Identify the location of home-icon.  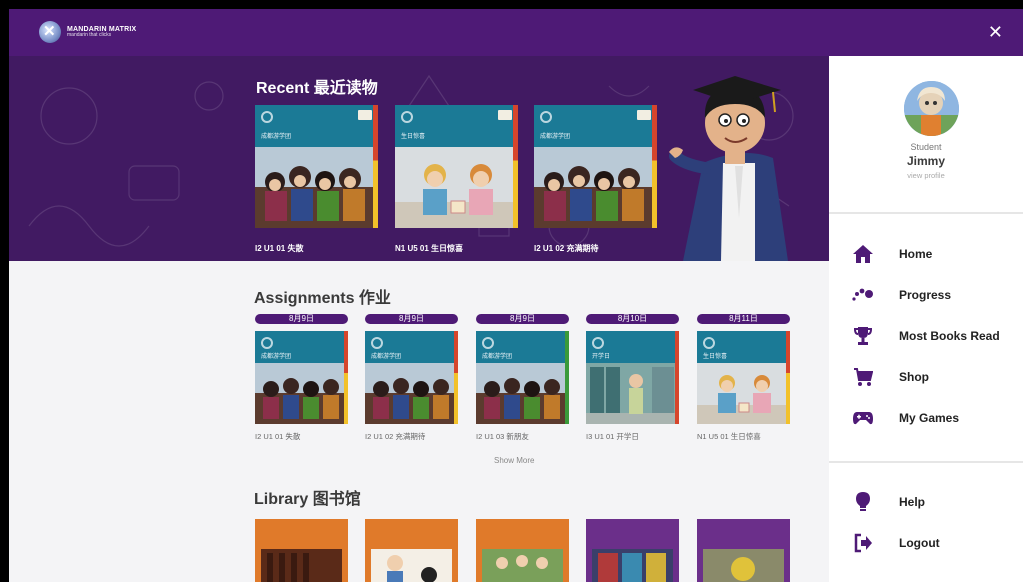
(863, 254).